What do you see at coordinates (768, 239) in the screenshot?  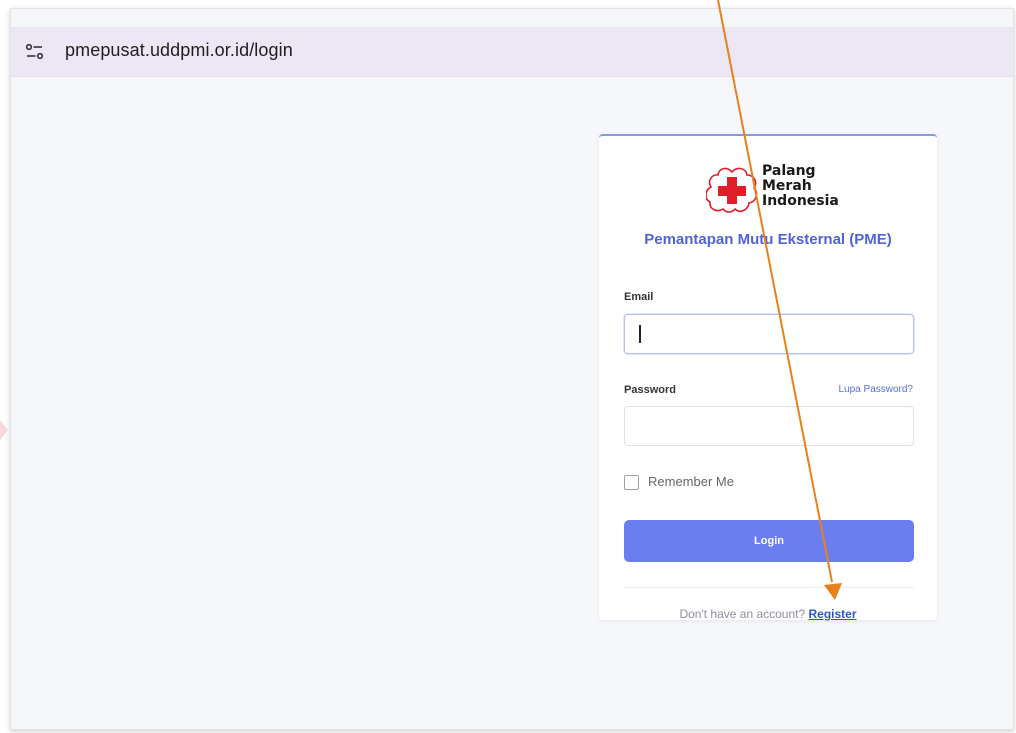 I see `app-title: Pemantapan Mutu Eksternal (PME)` at bounding box center [768, 239].